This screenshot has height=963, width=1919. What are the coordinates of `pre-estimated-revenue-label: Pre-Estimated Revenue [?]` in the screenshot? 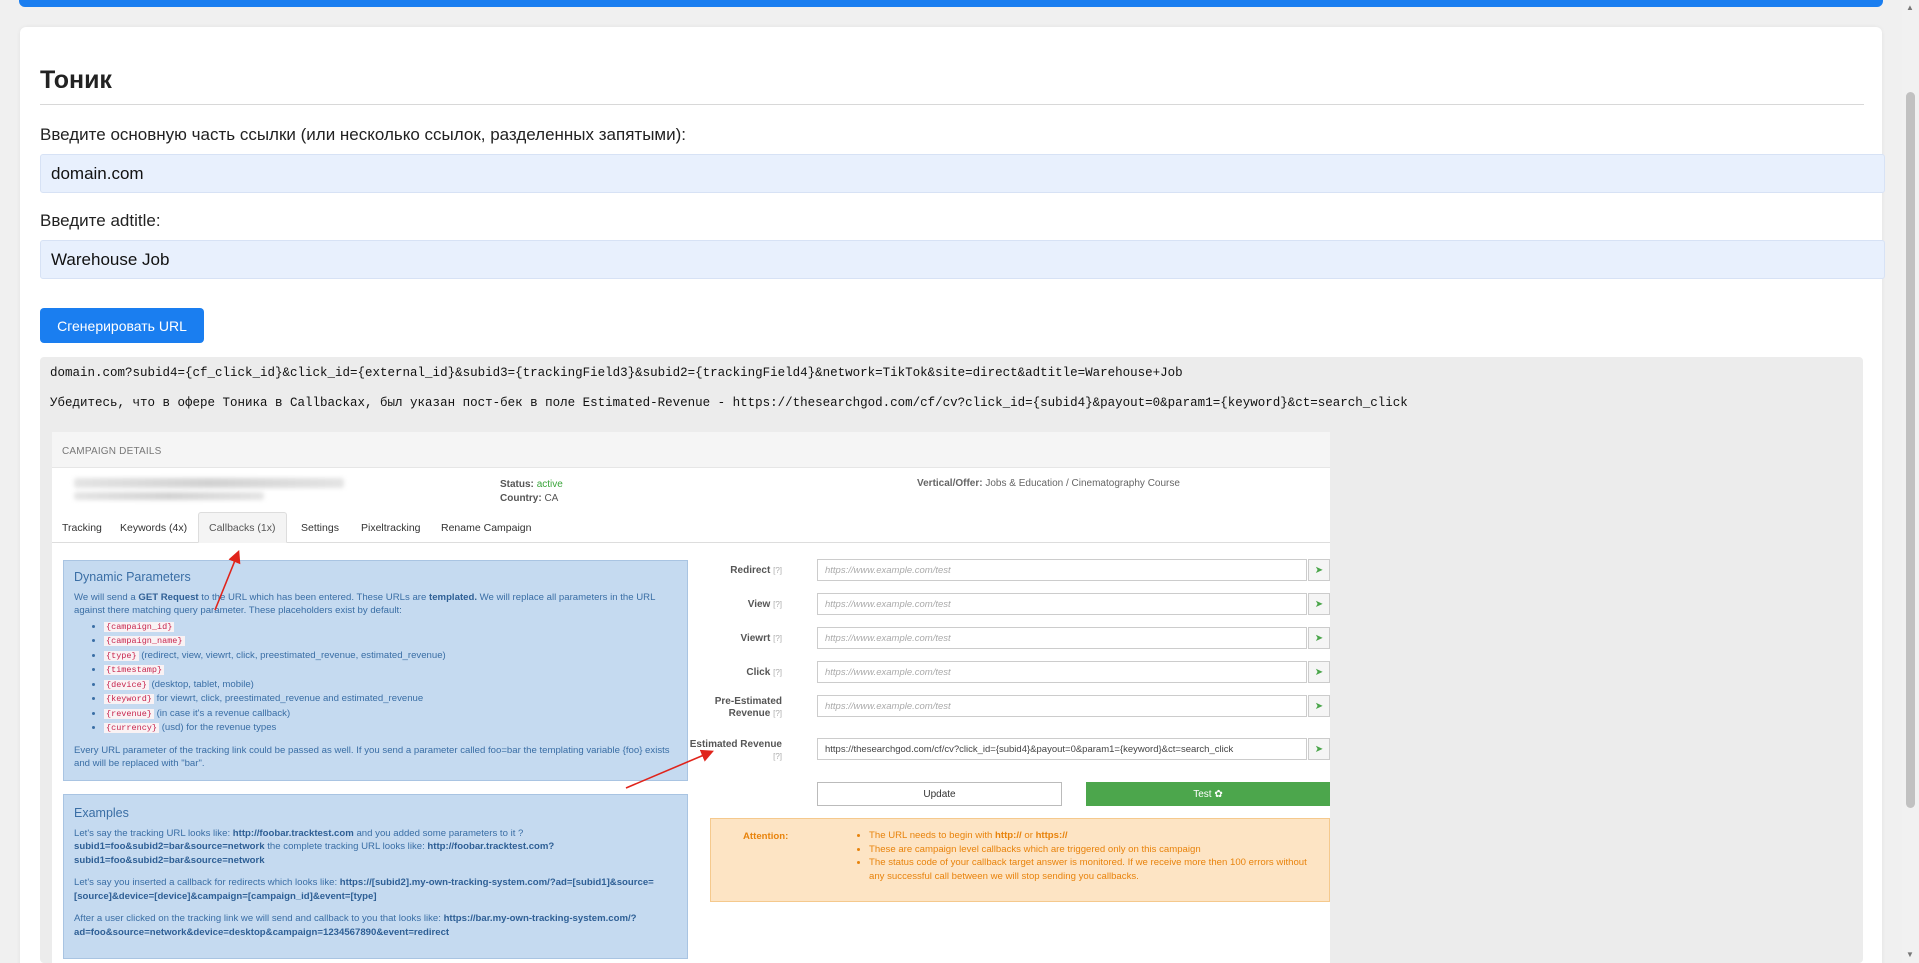 It's located at (748, 707).